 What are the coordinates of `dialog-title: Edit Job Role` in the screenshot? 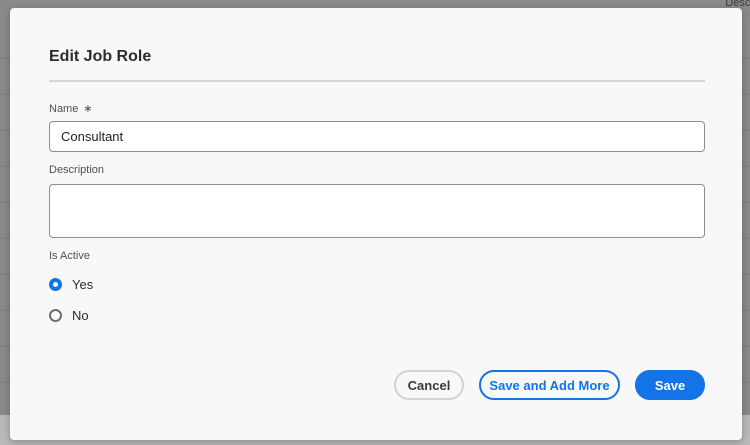 It's located at (100, 56).